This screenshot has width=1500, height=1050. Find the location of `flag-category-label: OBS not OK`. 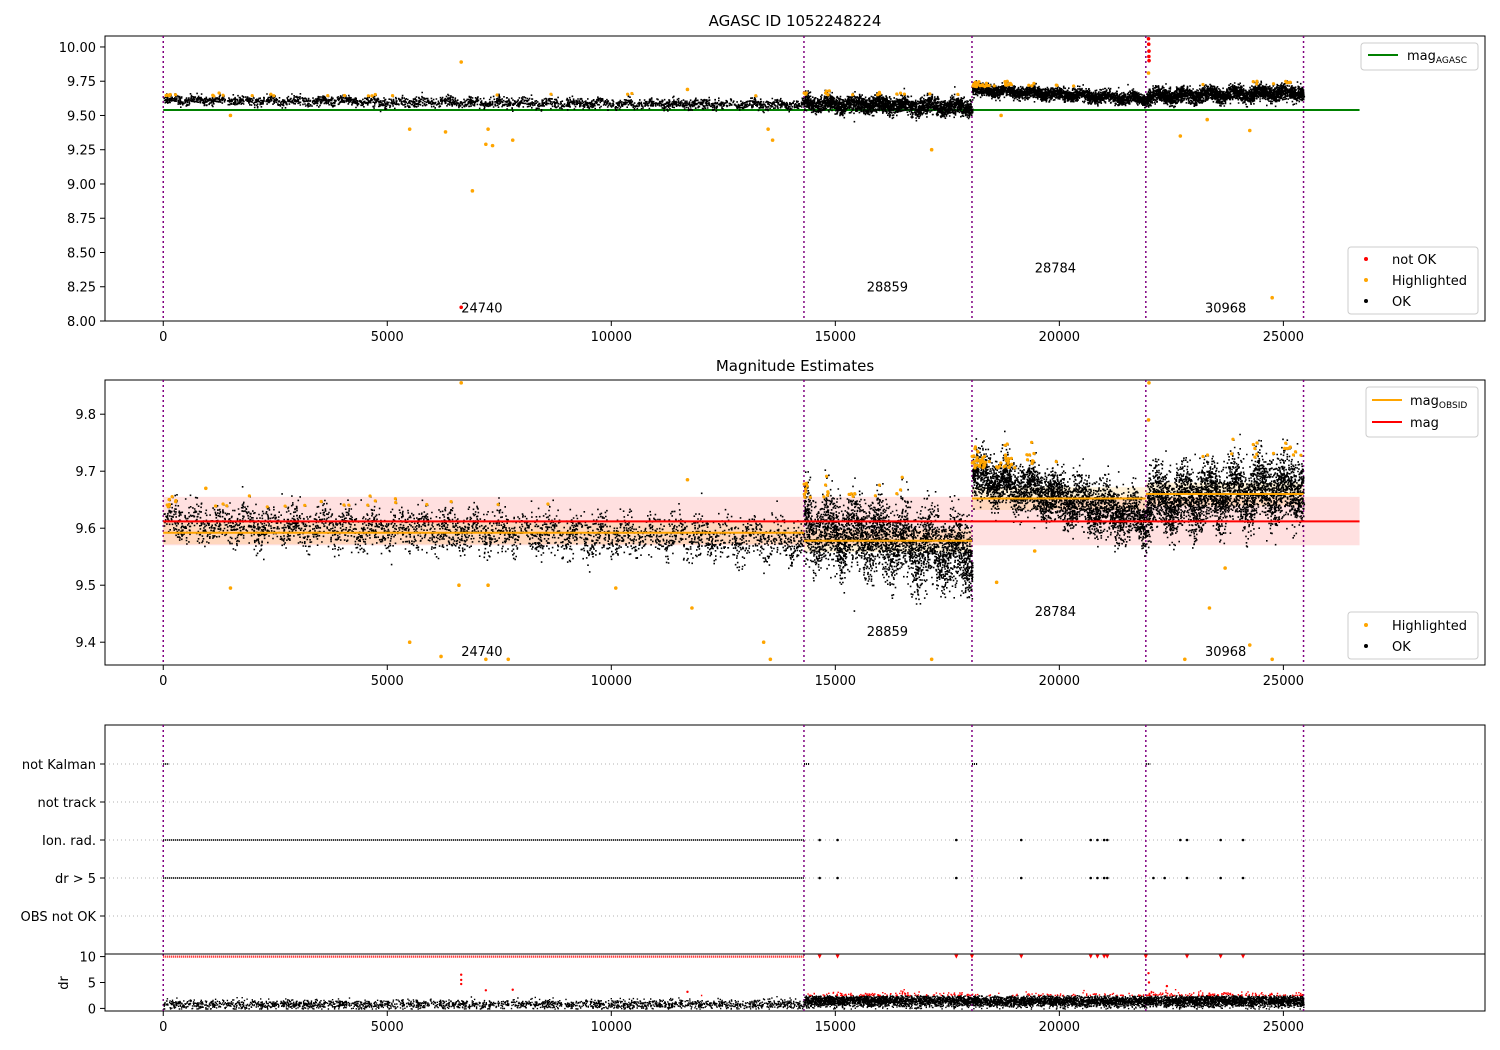

flag-category-label: OBS not OK is located at coordinates (59, 917).